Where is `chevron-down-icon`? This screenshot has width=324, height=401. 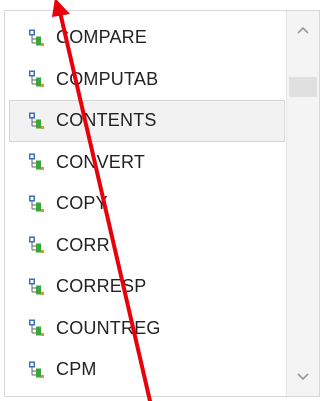 chevron-down-icon is located at coordinates (303, 377).